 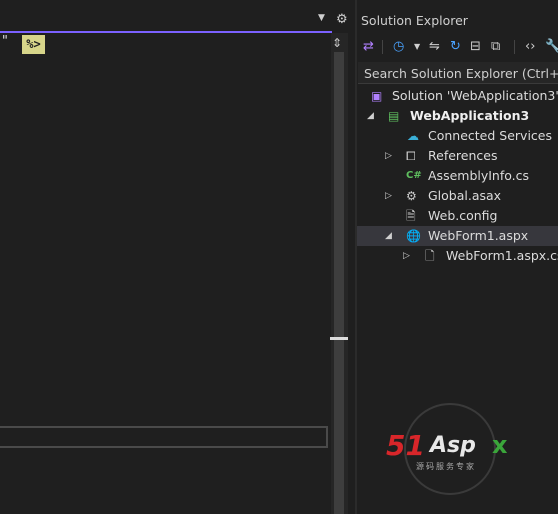 I want to click on search-input, so click(x=458, y=73).